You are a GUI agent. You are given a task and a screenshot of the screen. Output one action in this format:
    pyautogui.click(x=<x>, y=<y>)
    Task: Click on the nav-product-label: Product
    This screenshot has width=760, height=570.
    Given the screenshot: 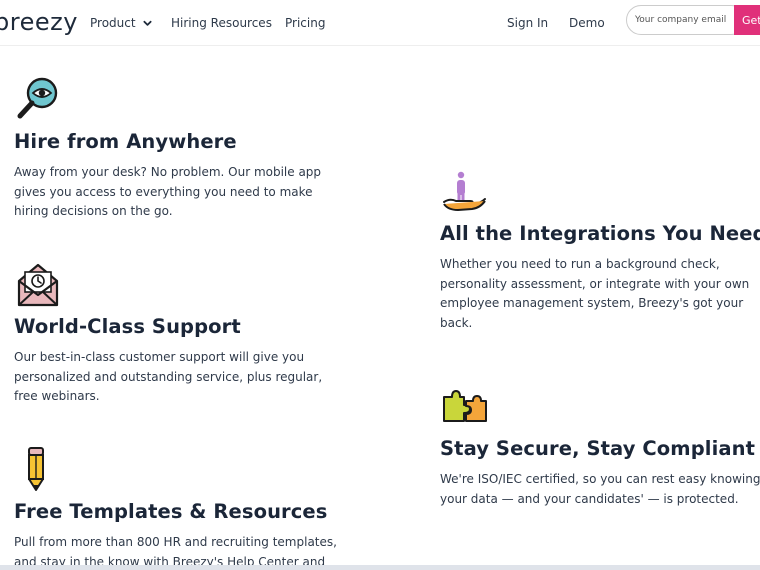 What is the action you would take?
    pyautogui.click(x=113, y=23)
    